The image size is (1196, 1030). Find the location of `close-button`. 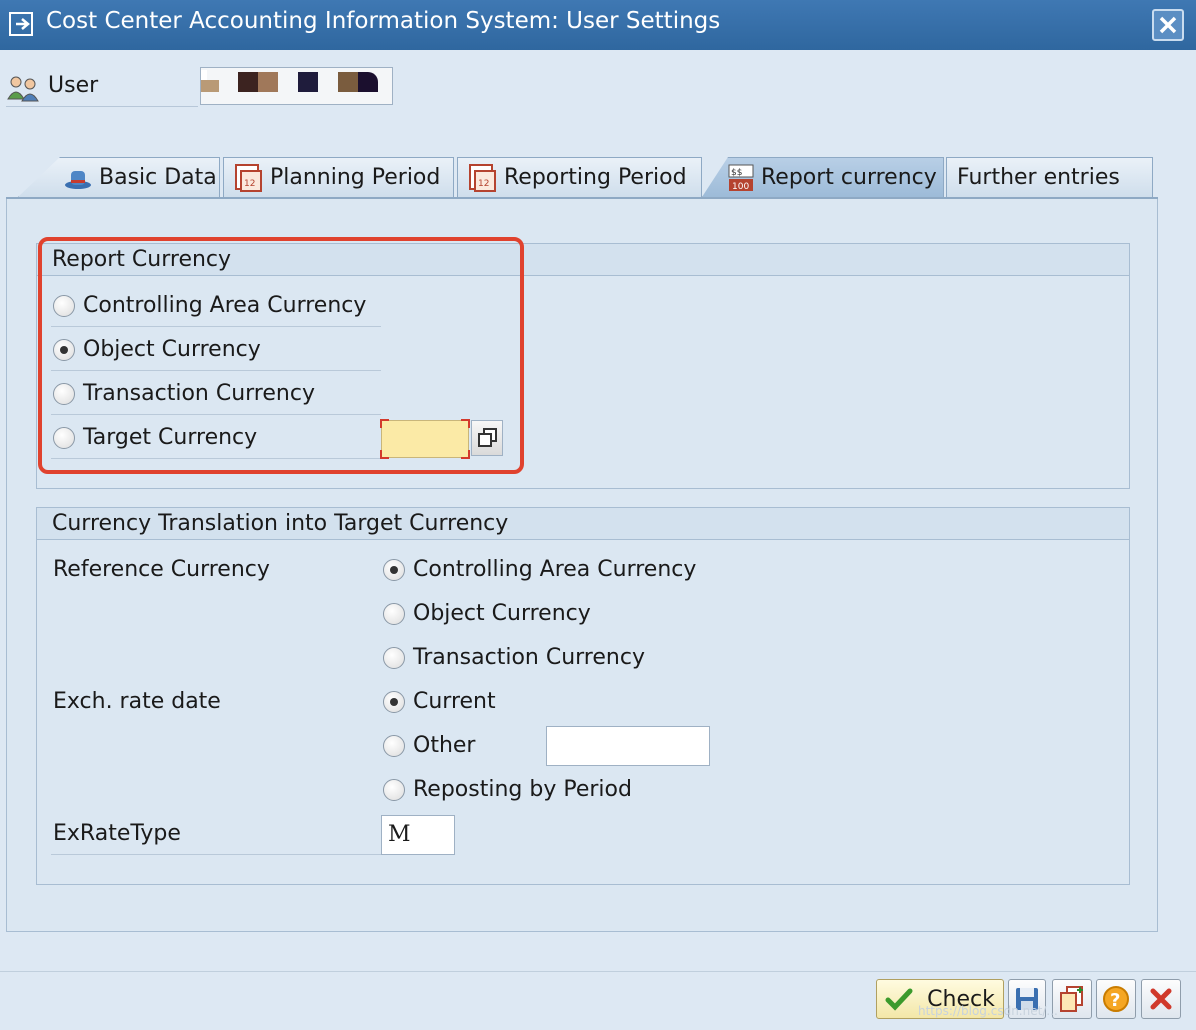

close-button is located at coordinates (1168, 25).